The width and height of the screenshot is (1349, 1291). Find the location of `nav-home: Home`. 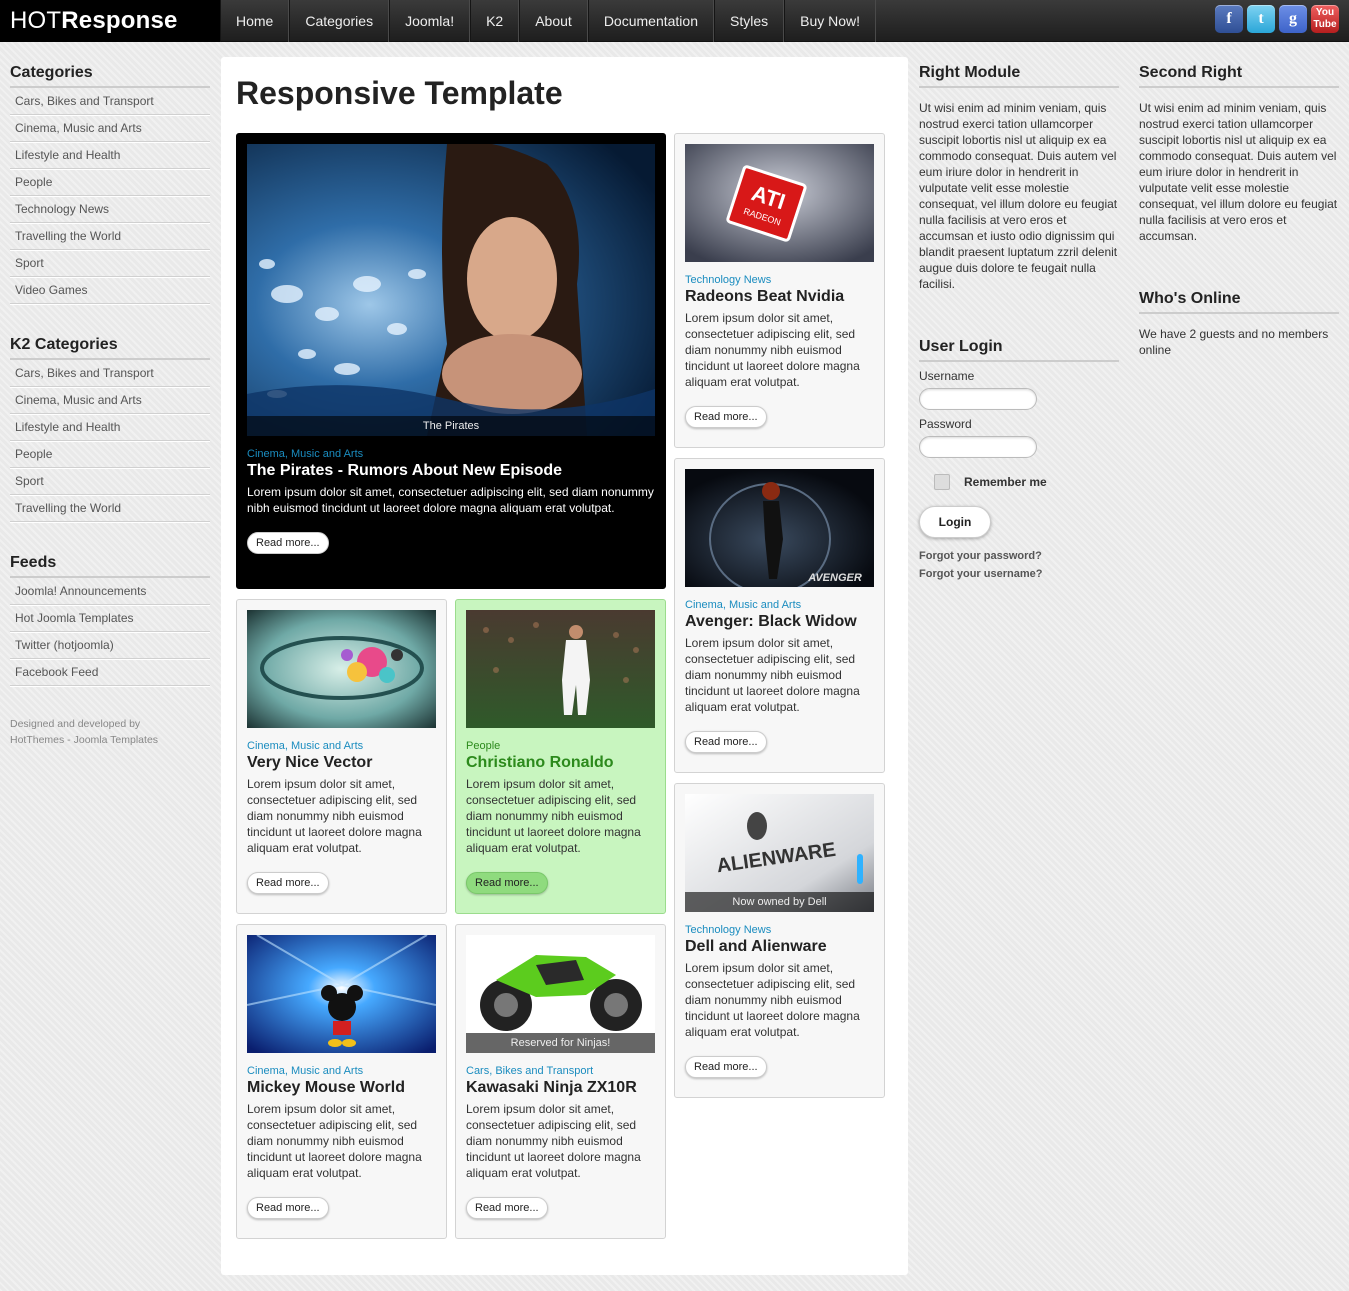

nav-home: Home is located at coordinates (255, 21).